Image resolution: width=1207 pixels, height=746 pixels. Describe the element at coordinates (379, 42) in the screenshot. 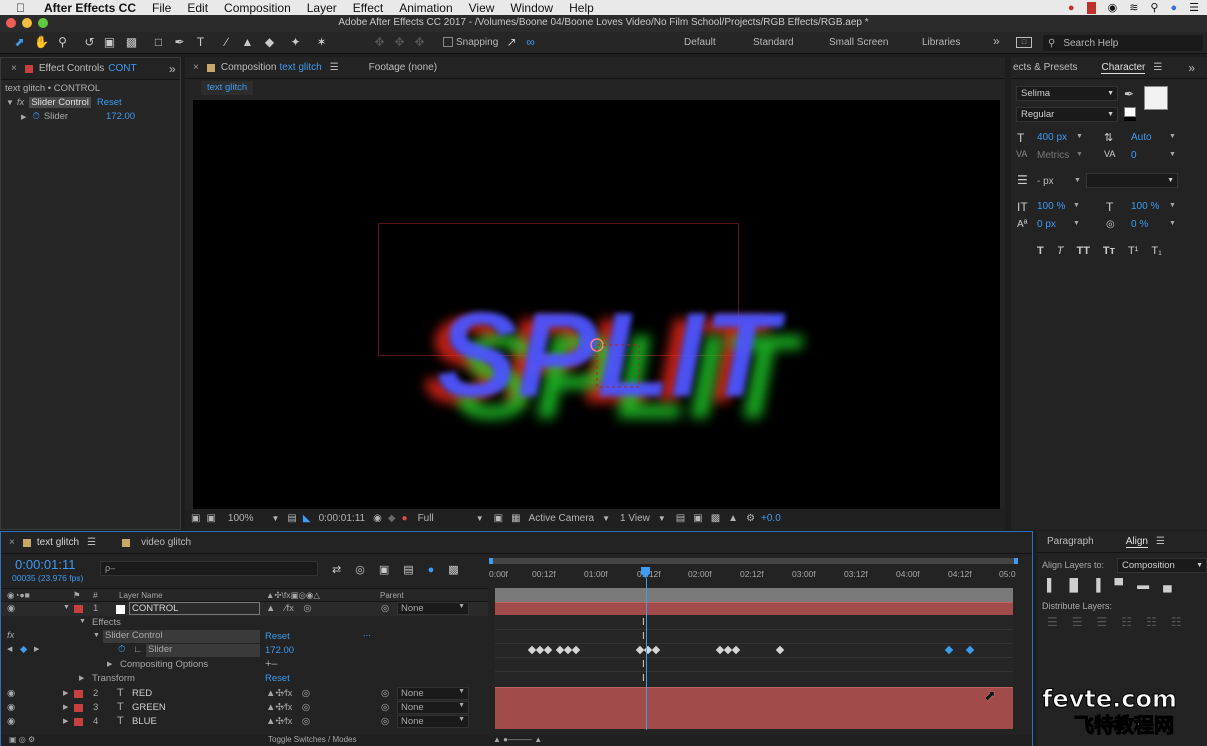

I see `local-axis-icon: ✥` at that location.